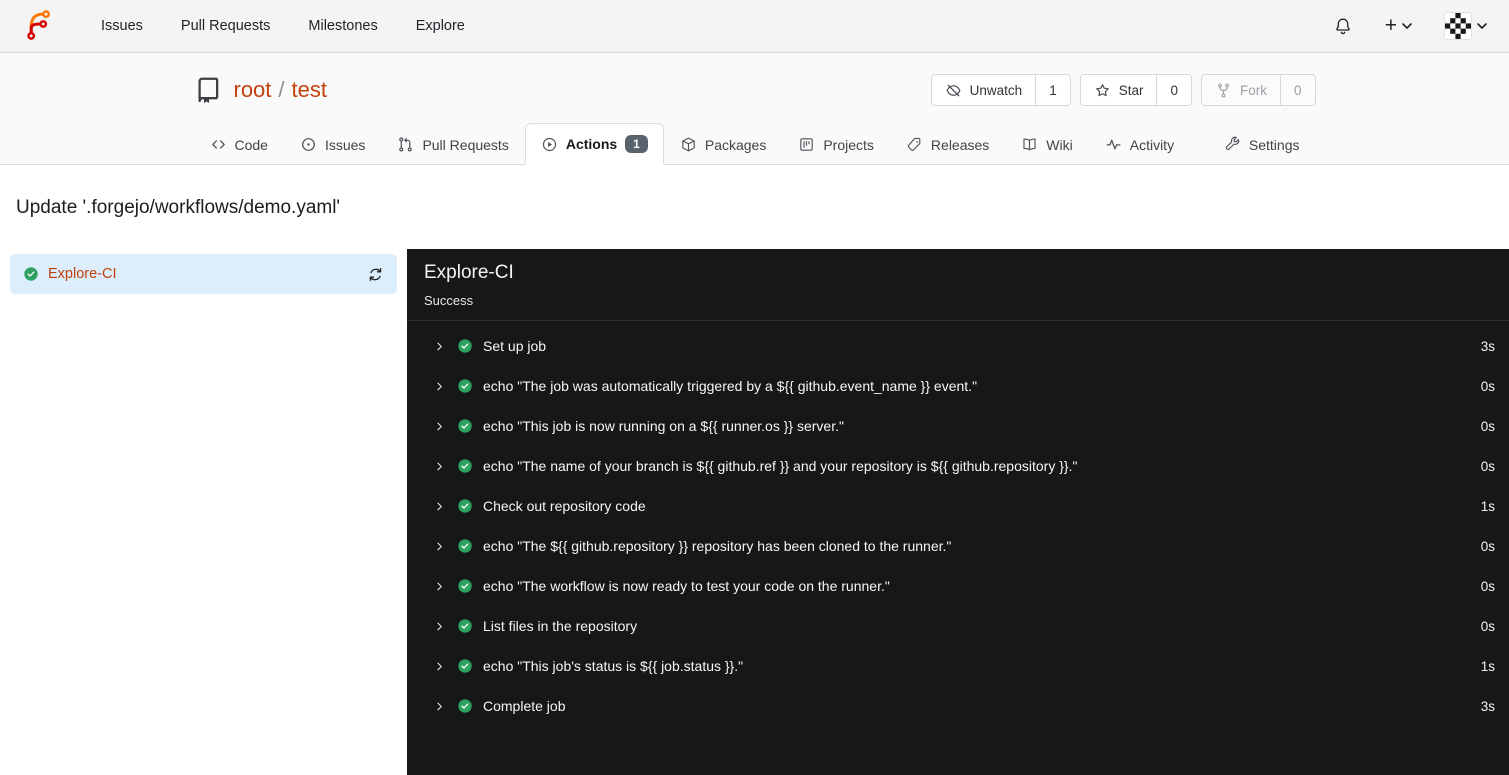  I want to click on tab-label: Wiki, so click(1059, 144).